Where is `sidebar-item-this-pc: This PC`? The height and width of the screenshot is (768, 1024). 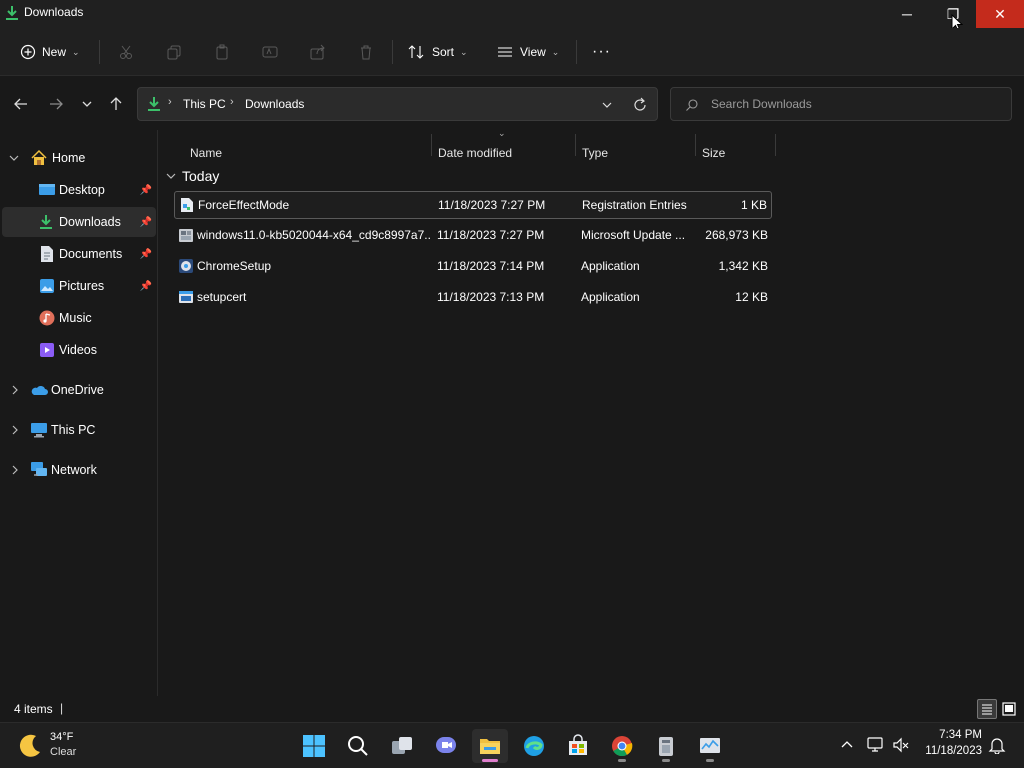
sidebar-item-this-pc: This PC is located at coordinates (79, 430).